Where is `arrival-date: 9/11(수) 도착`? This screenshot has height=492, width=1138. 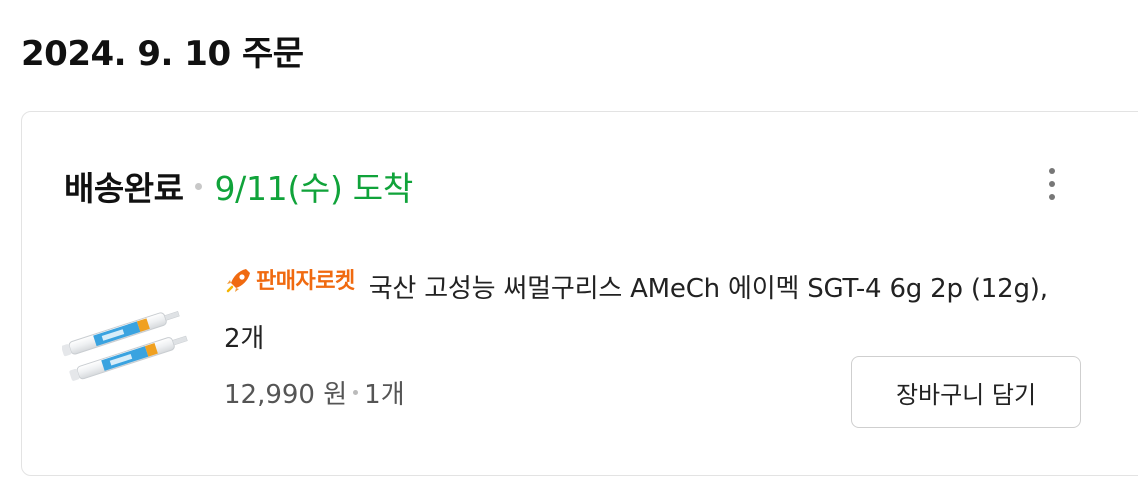
arrival-date: 9/11(수) 도착 is located at coordinates (313, 188).